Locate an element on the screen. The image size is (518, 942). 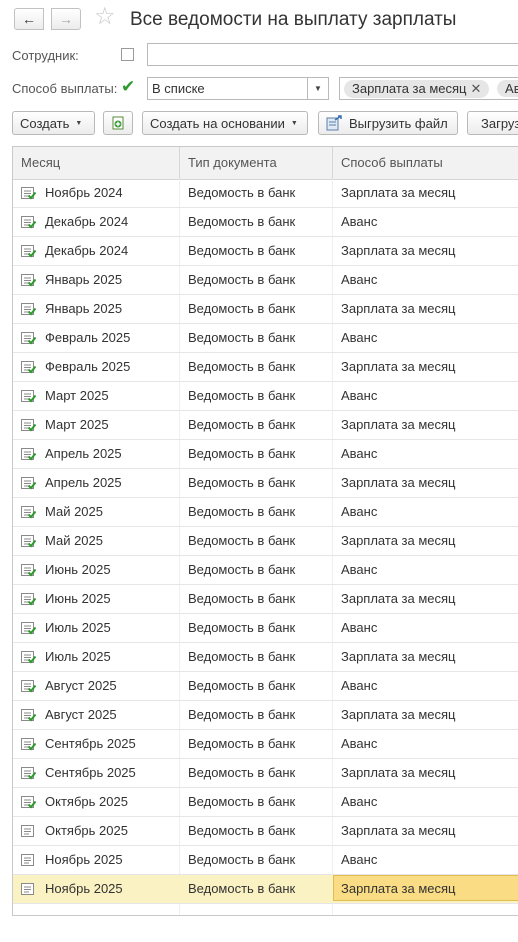
table-row: Июнь 2025 Ведомость в банк Аванс is located at coordinates (265, 570).